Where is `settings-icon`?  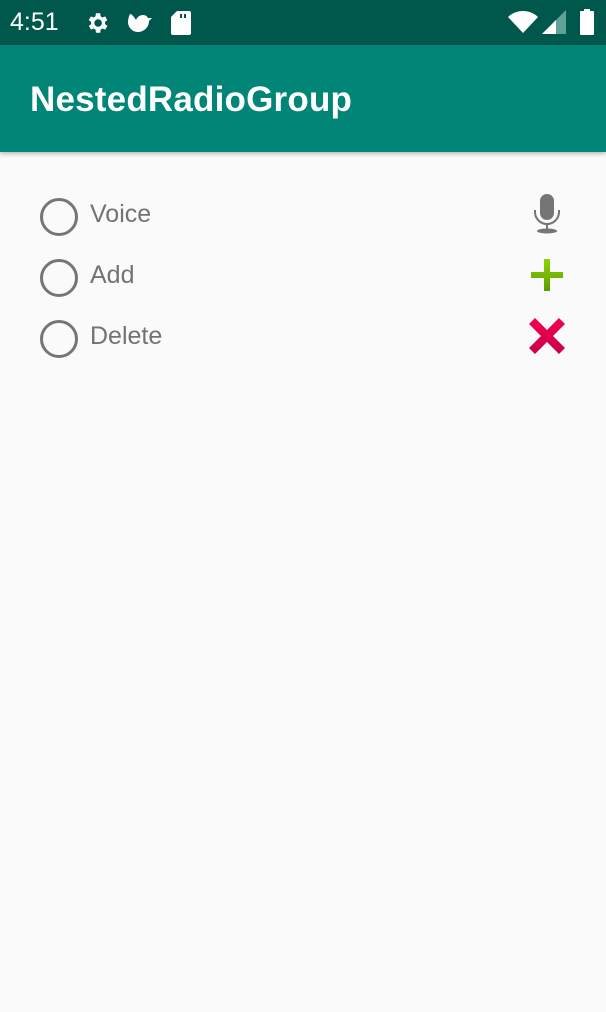 settings-icon is located at coordinates (98, 23).